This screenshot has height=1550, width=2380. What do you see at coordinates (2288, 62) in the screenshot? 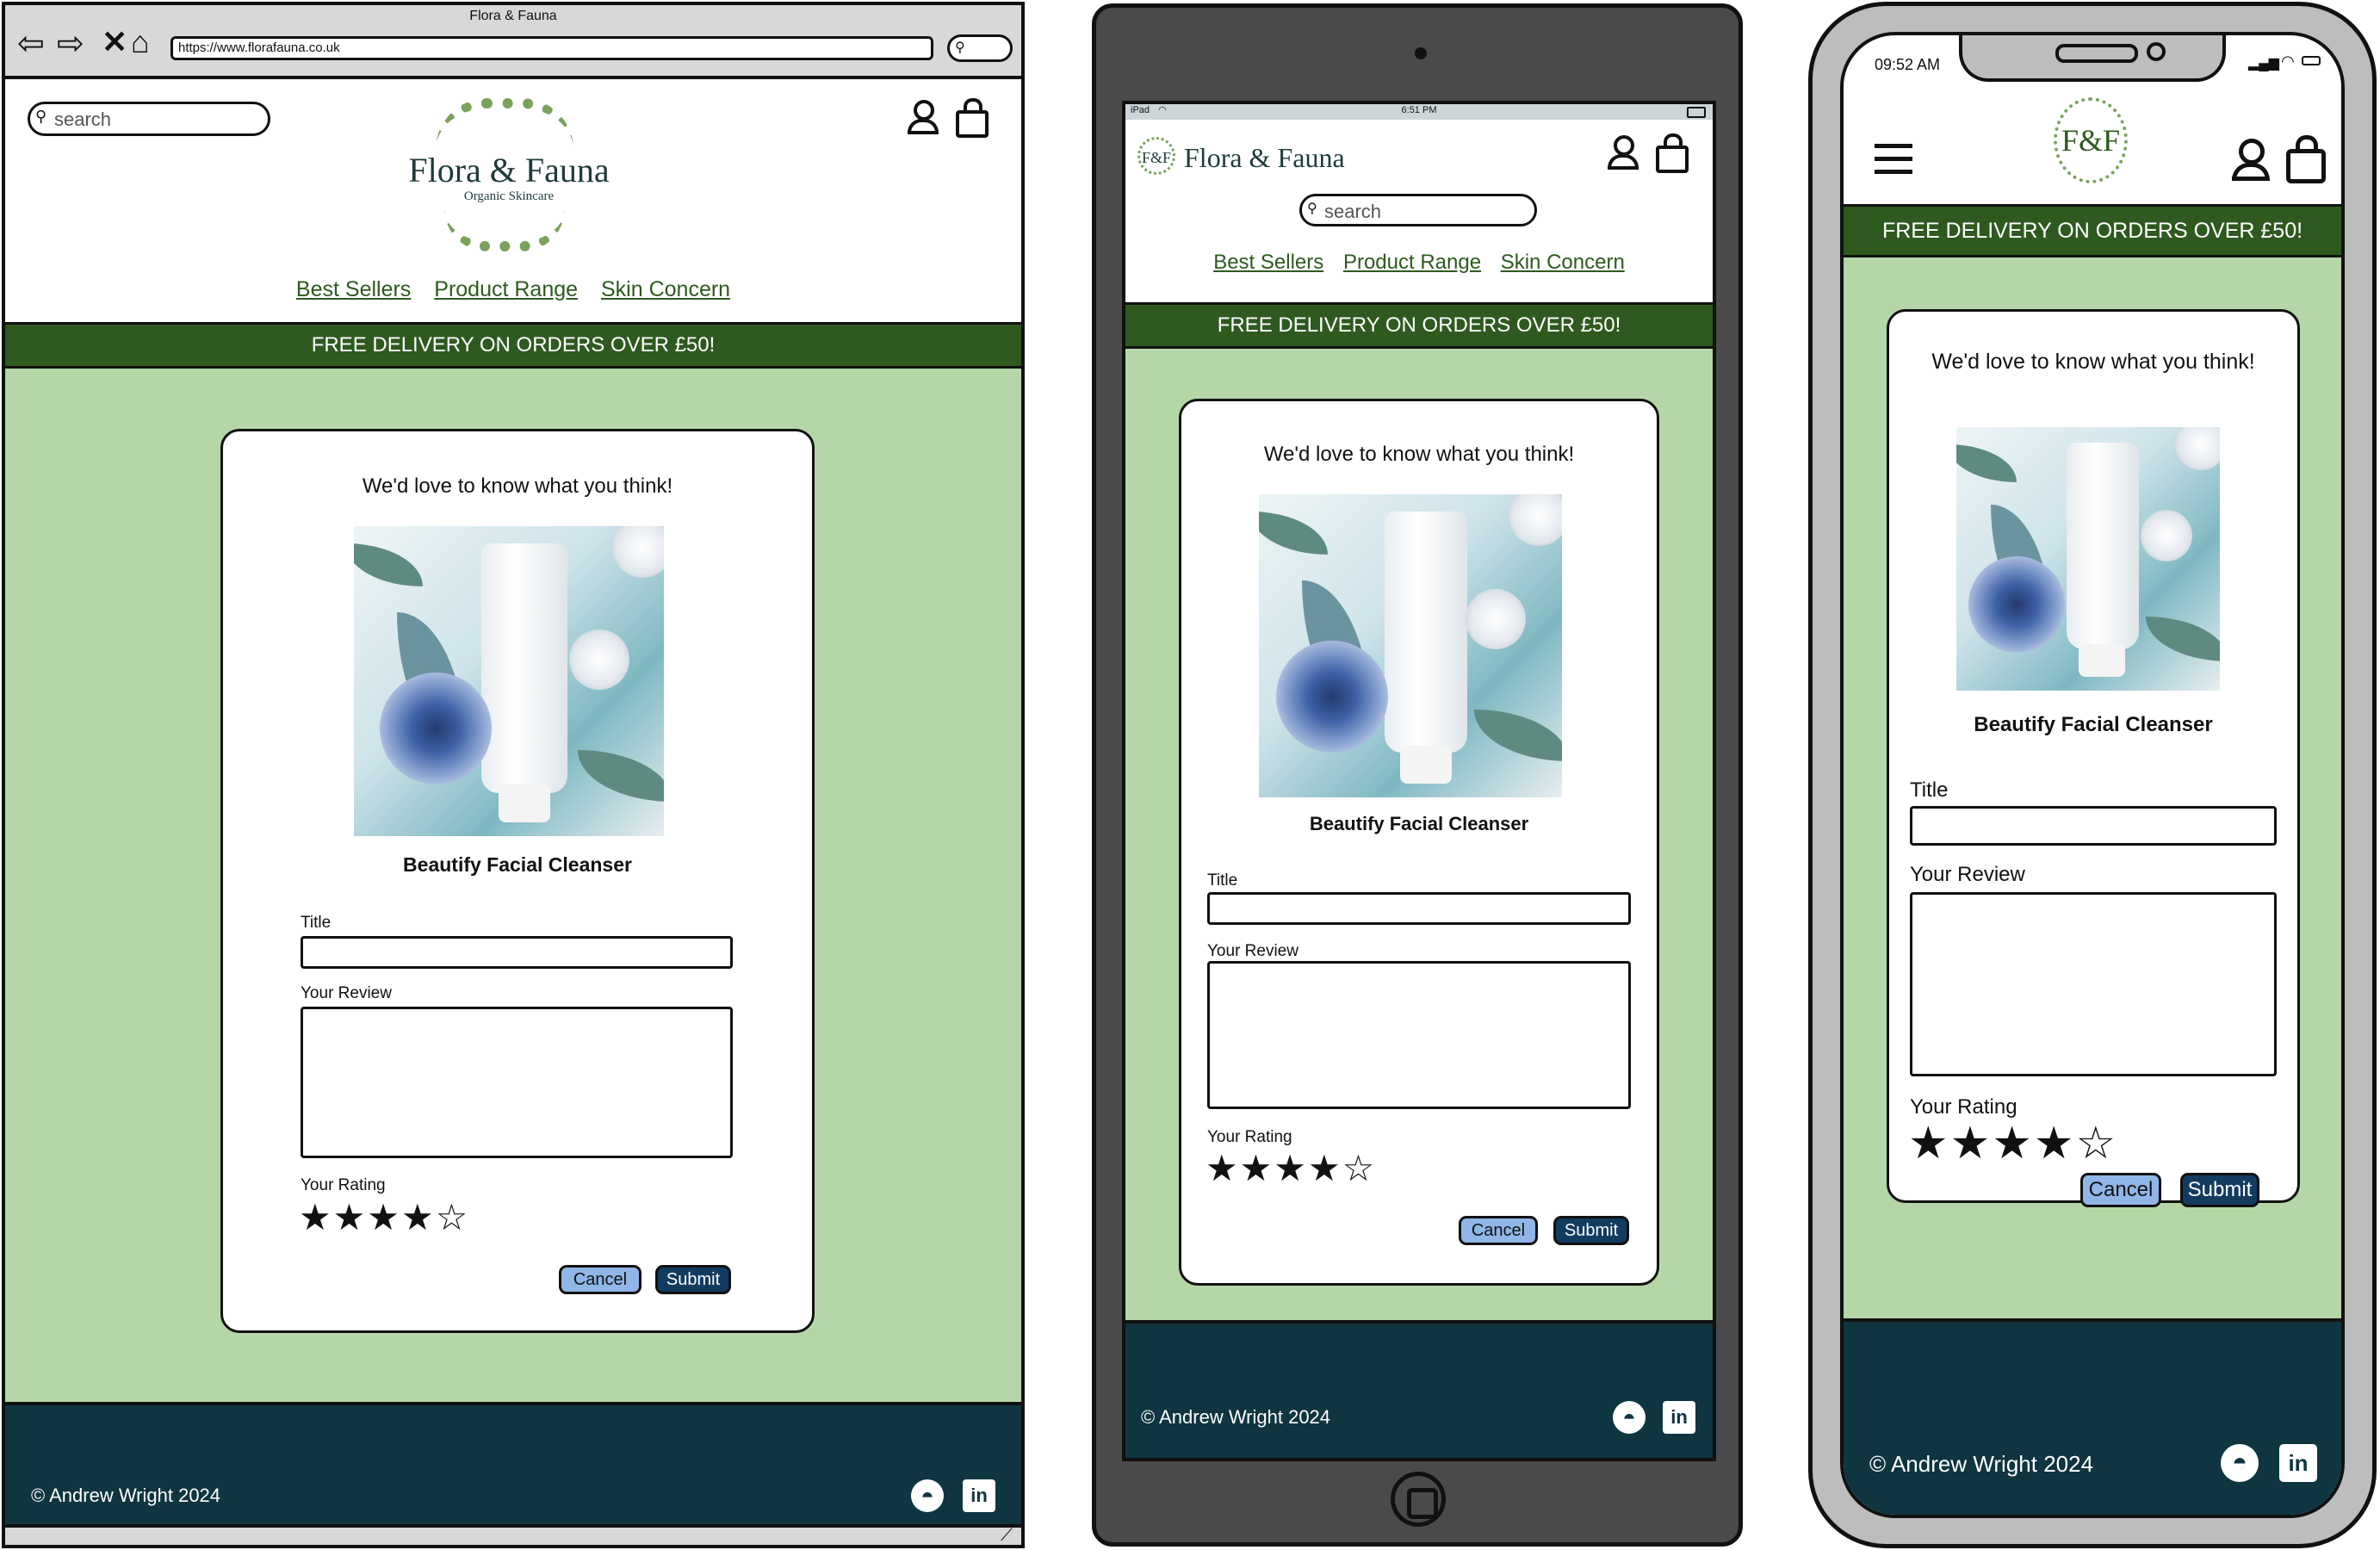
I see `wifi-icon: ◠` at bounding box center [2288, 62].